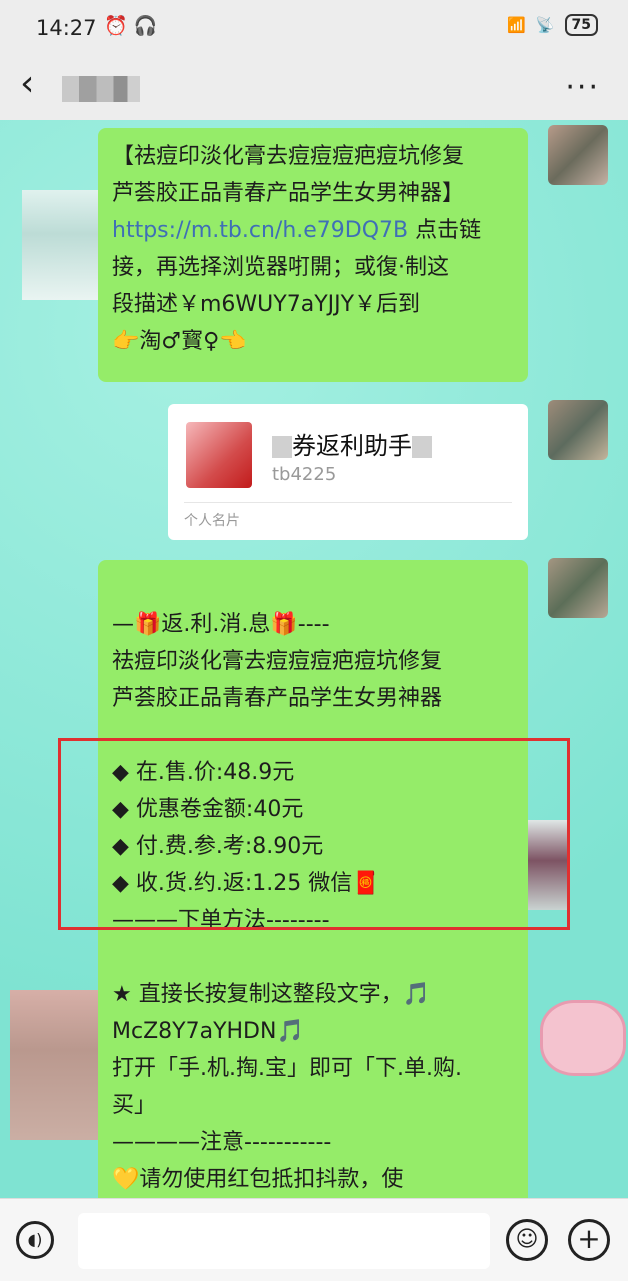 The height and width of the screenshot is (1281, 628). I want to click on message-line: 接，再选择浏览器咑開；或復·制这, so click(280, 267).